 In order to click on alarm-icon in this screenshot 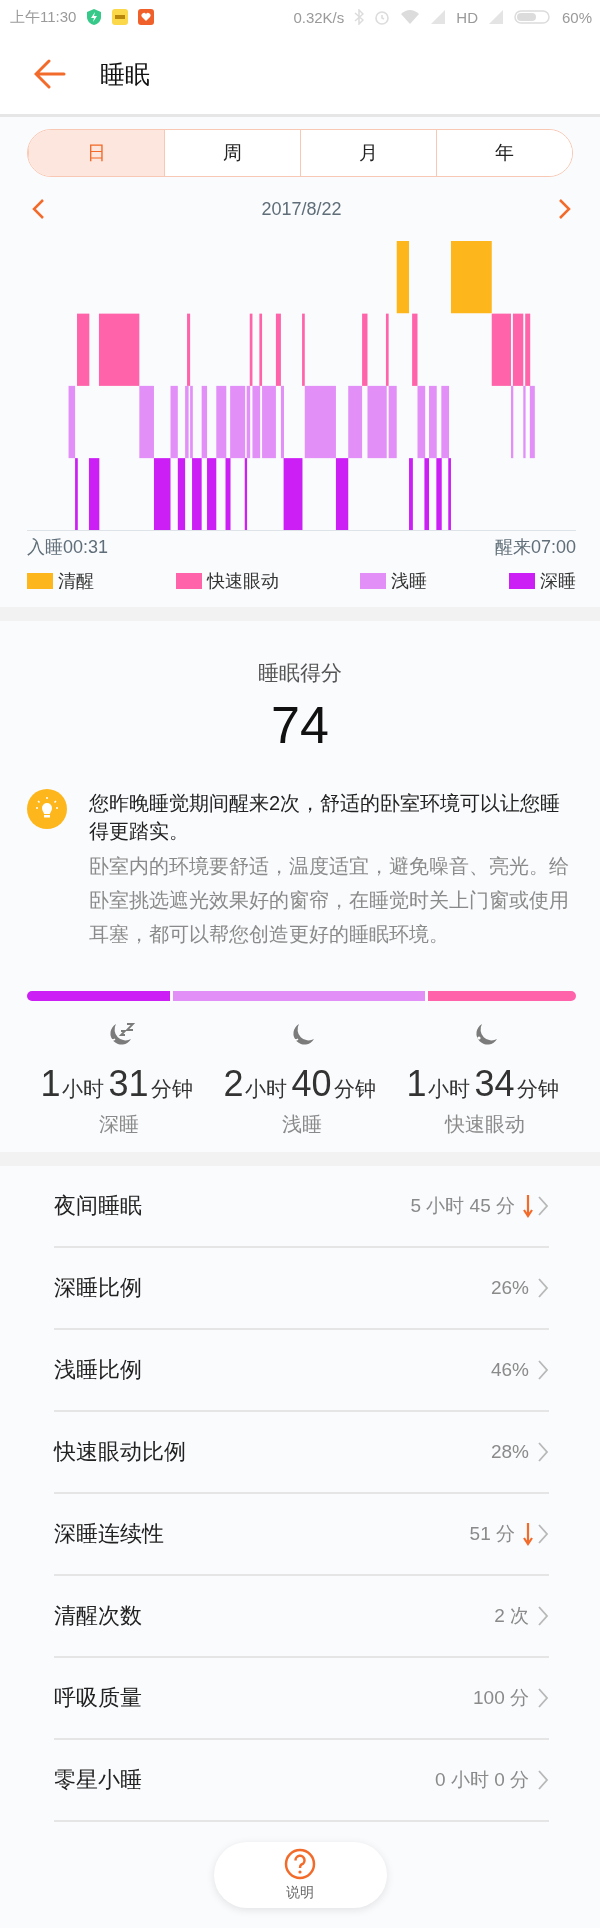, I will do `click(382, 17)`.